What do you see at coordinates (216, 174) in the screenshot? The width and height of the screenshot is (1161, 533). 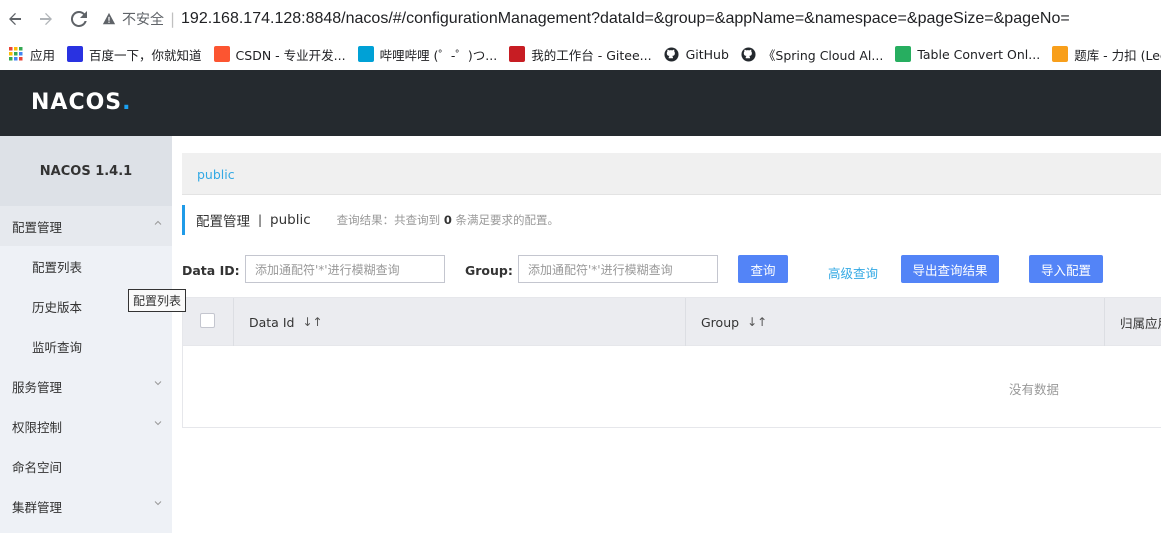 I see `namespace-link-public: public` at bounding box center [216, 174].